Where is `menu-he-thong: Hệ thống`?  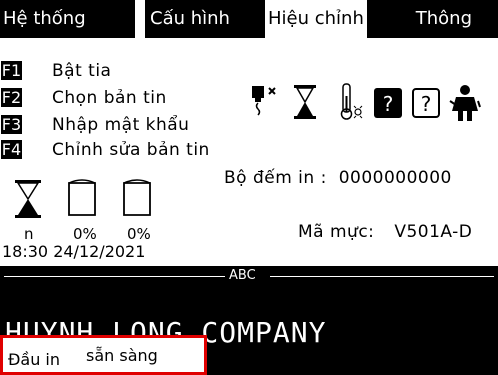 menu-he-thong: Hệ thống is located at coordinates (67, 19).